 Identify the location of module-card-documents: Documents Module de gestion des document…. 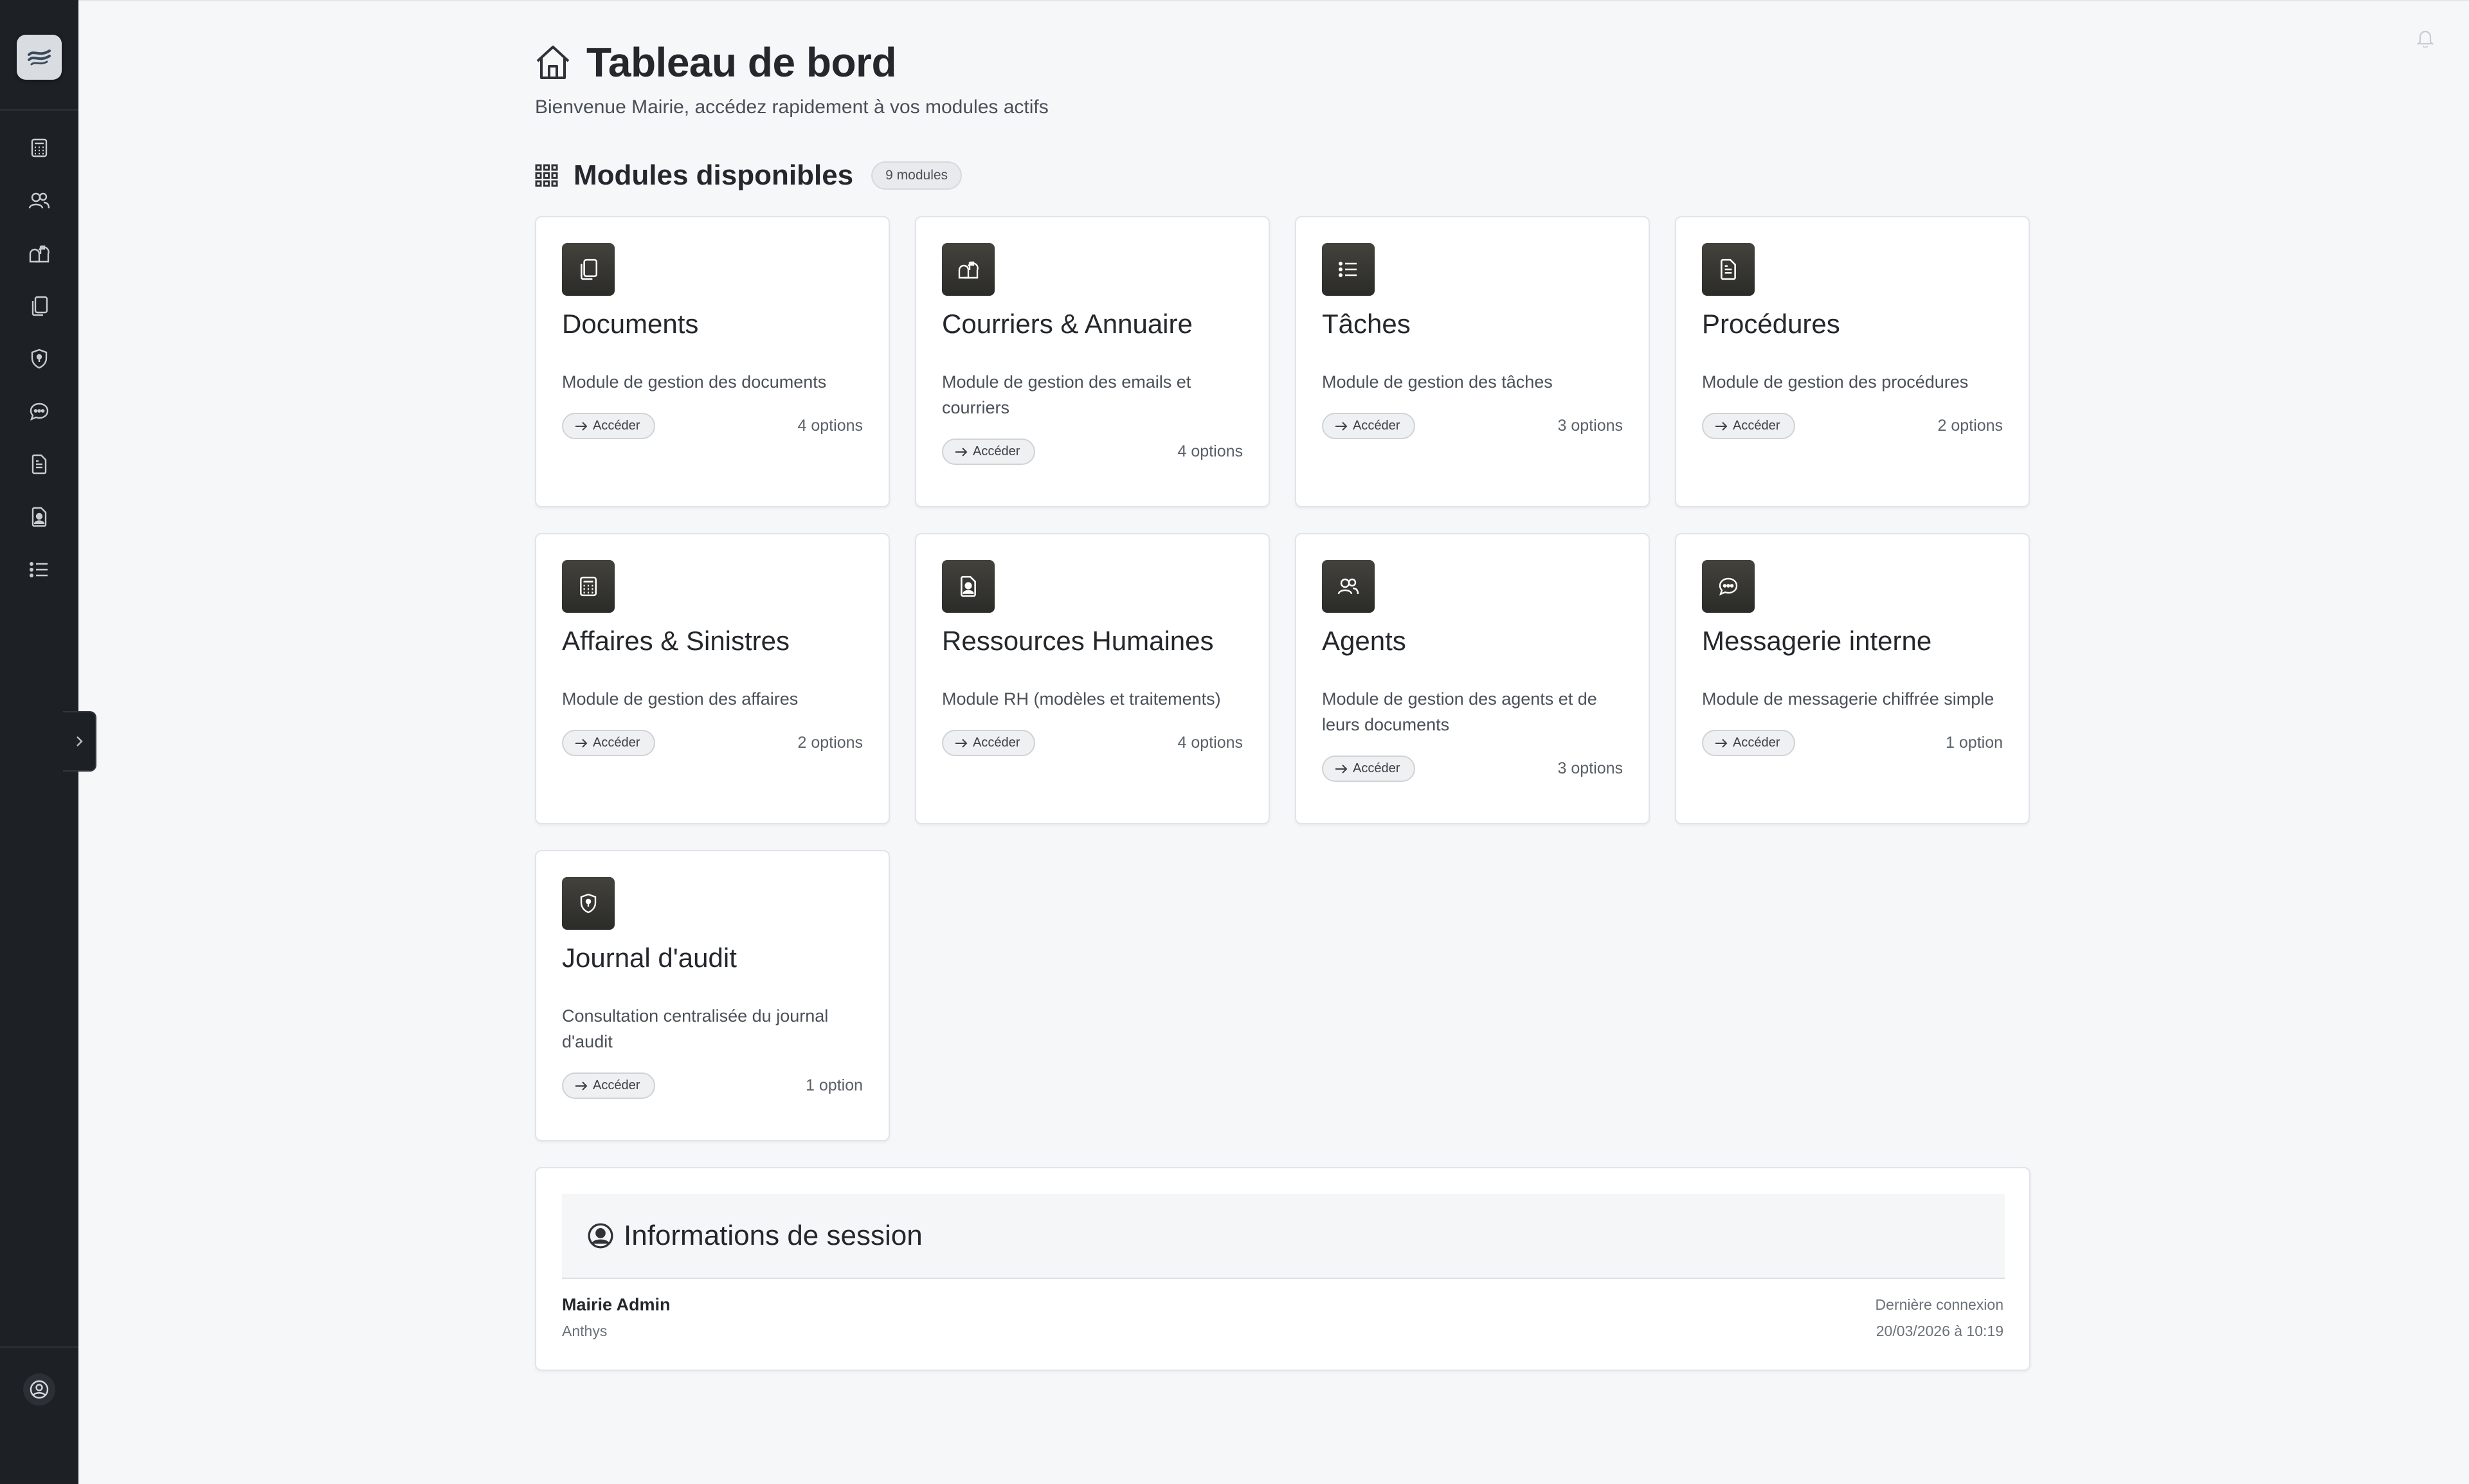
(712, 361).